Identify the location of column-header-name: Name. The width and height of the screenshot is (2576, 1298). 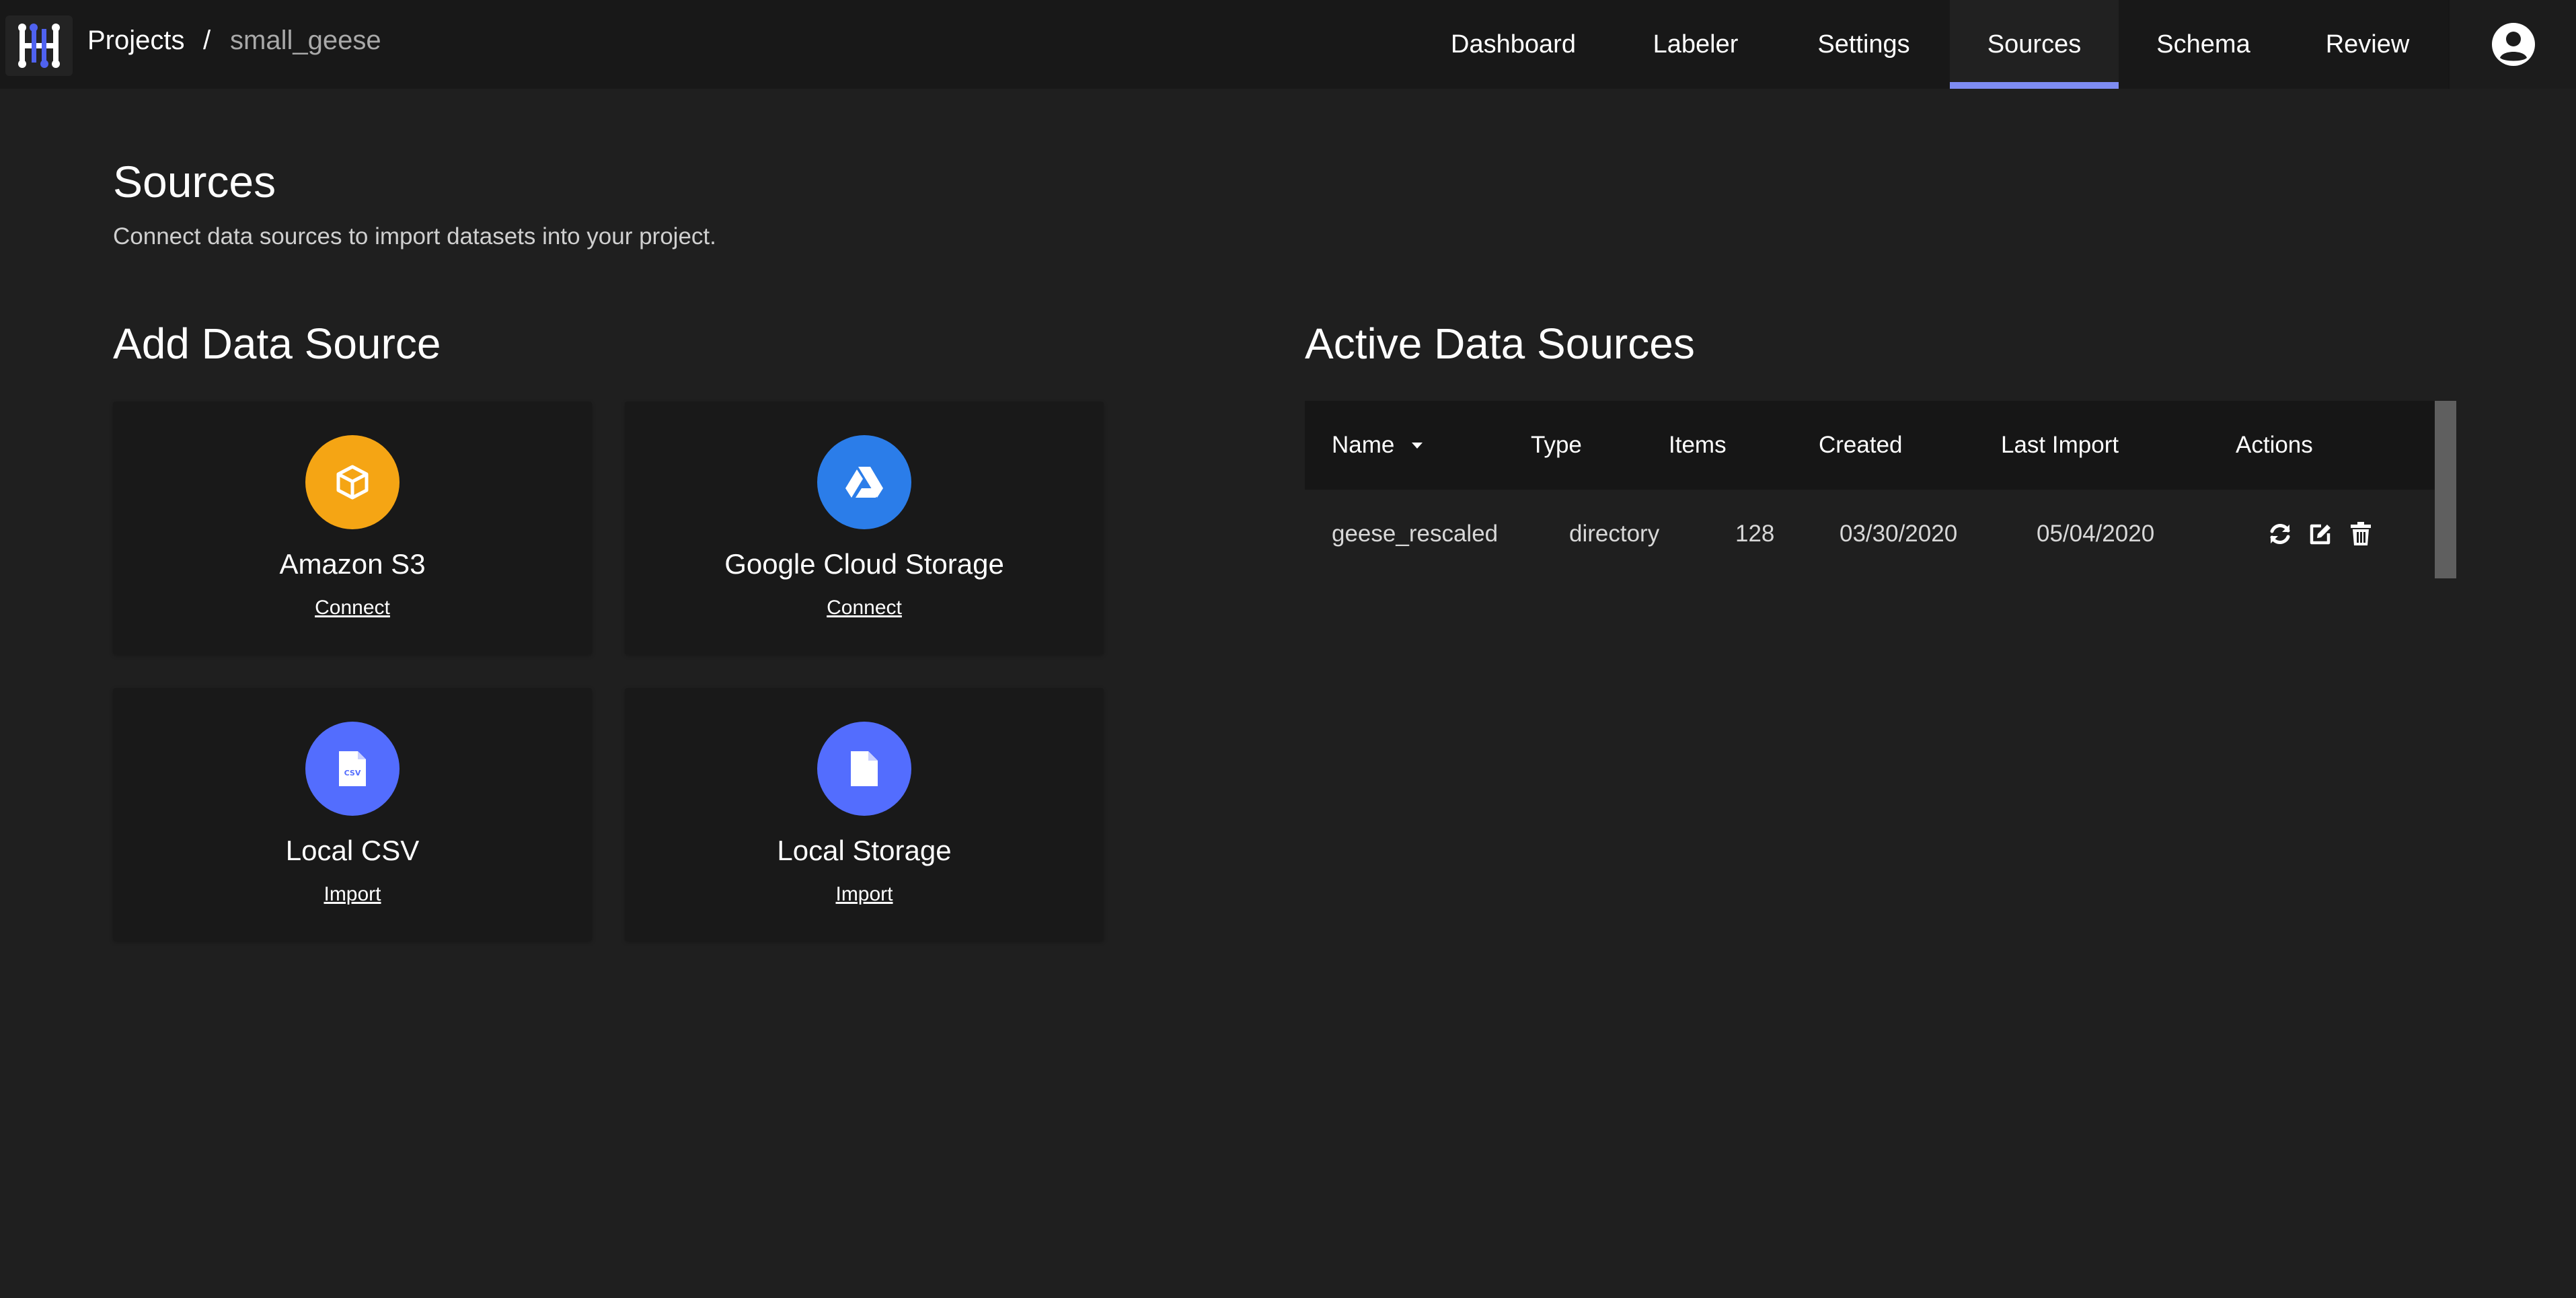
(1378, 445).